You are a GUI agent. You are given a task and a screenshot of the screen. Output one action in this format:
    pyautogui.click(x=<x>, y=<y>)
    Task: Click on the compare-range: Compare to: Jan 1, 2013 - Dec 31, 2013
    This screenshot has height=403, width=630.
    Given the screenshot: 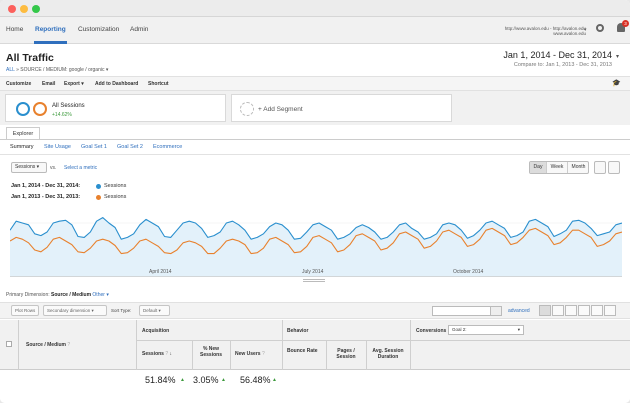 What is the action you would take?
    pyautogui.click(x=562, y=65)
    